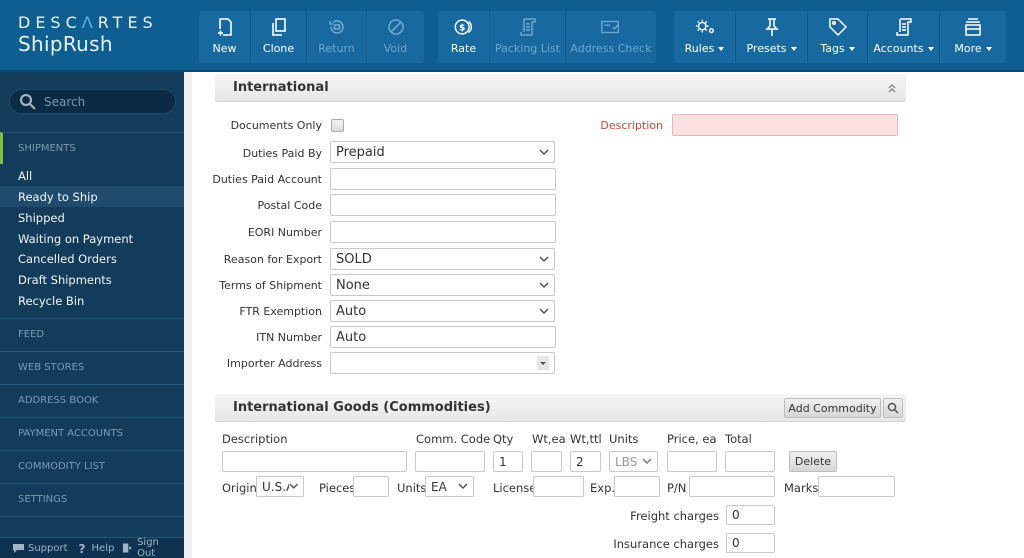  I want to click on accounts-button: Accounts, so click(904, 37).